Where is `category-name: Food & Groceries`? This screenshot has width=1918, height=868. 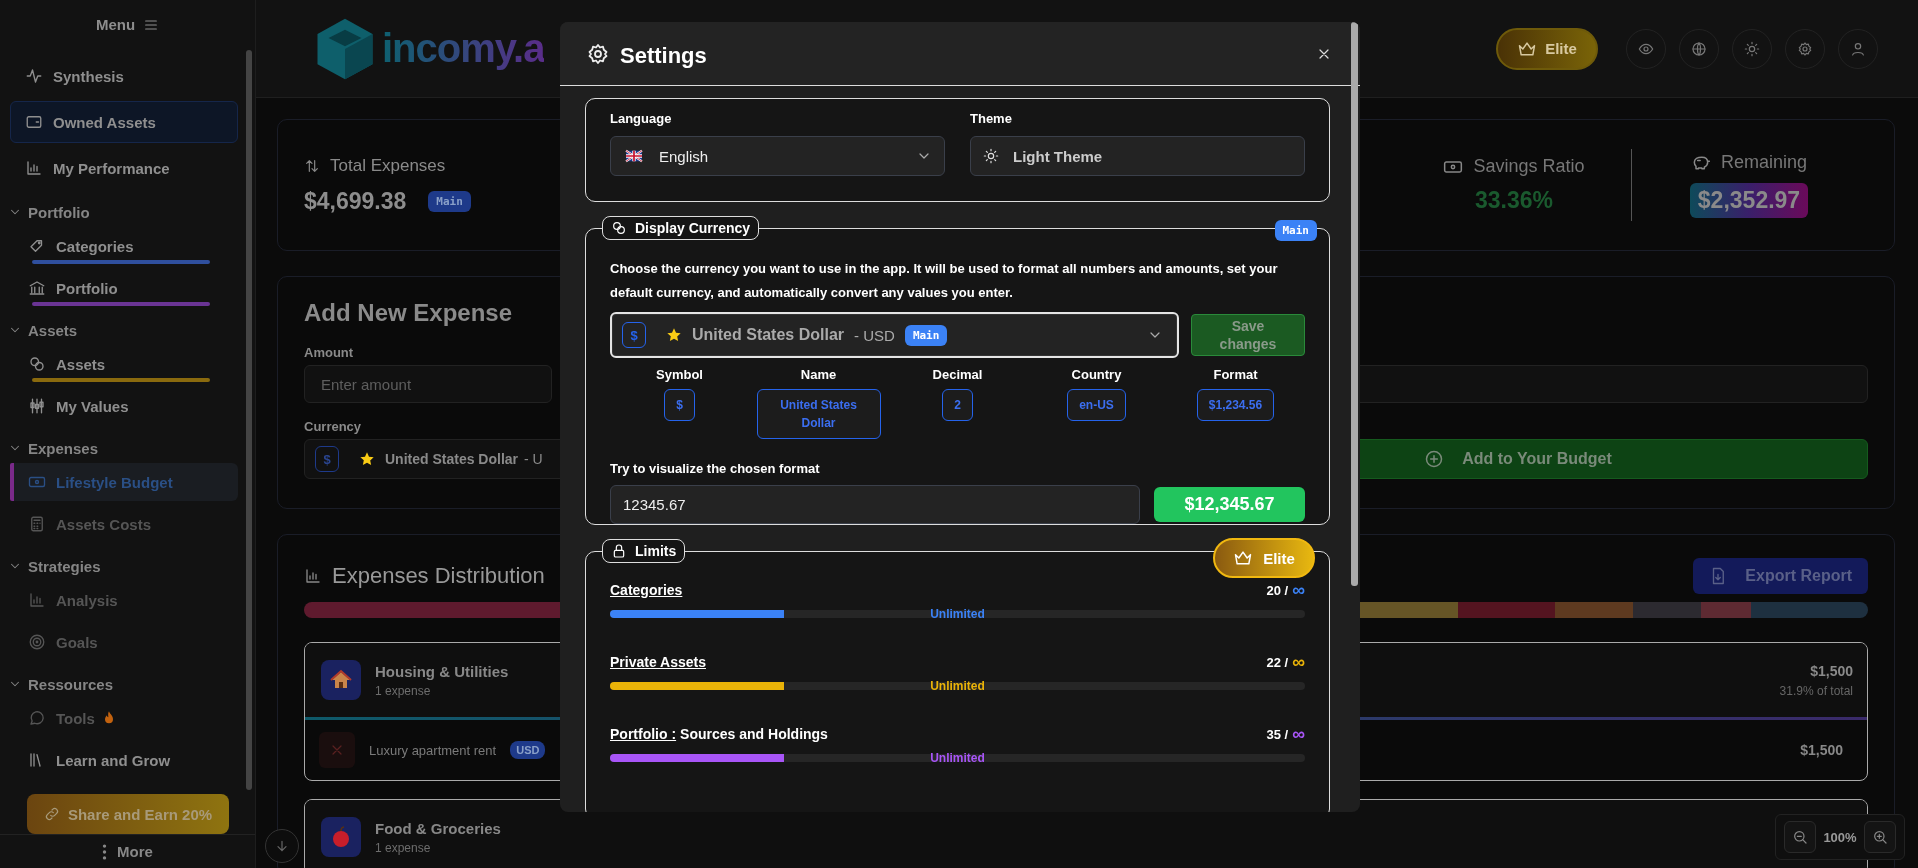 category-name: Food & Groceries is located at coordinates (438, 828).